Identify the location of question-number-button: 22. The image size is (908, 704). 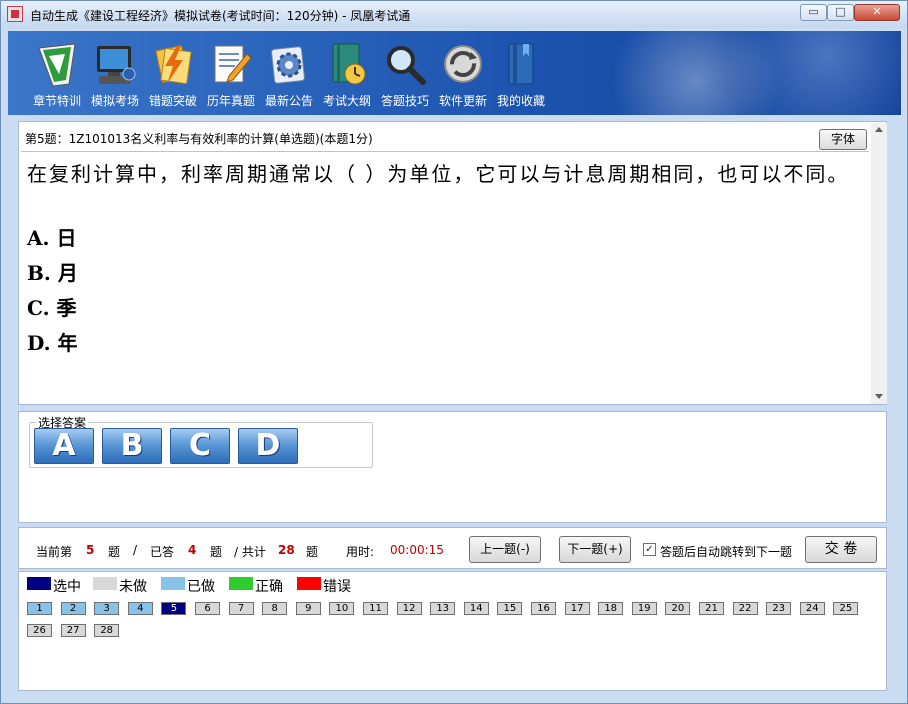
(745, 608).